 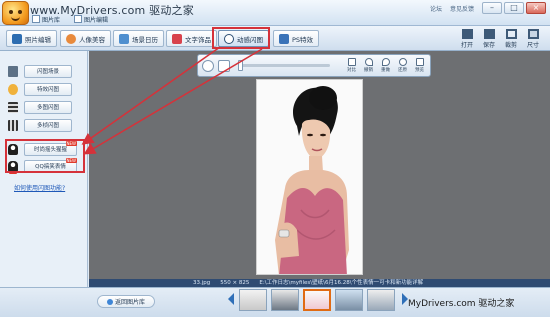 I want to click on tab-image-library: 图片库, so click(x=46, y=19).